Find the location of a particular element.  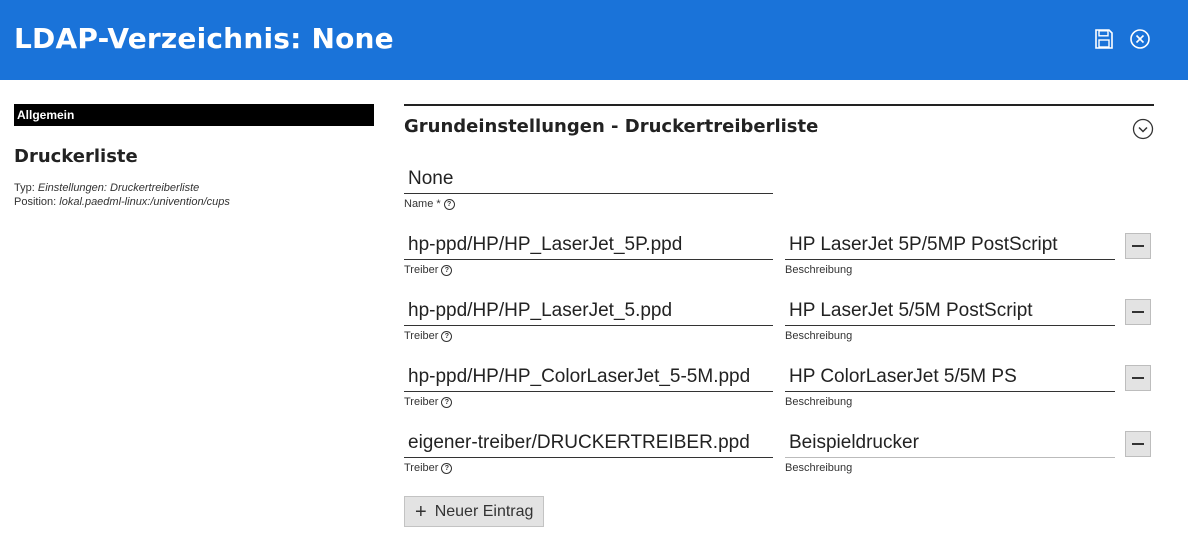

type-value: Einstellungen: Druckertreiberliste is located at coordinates (118, 188).